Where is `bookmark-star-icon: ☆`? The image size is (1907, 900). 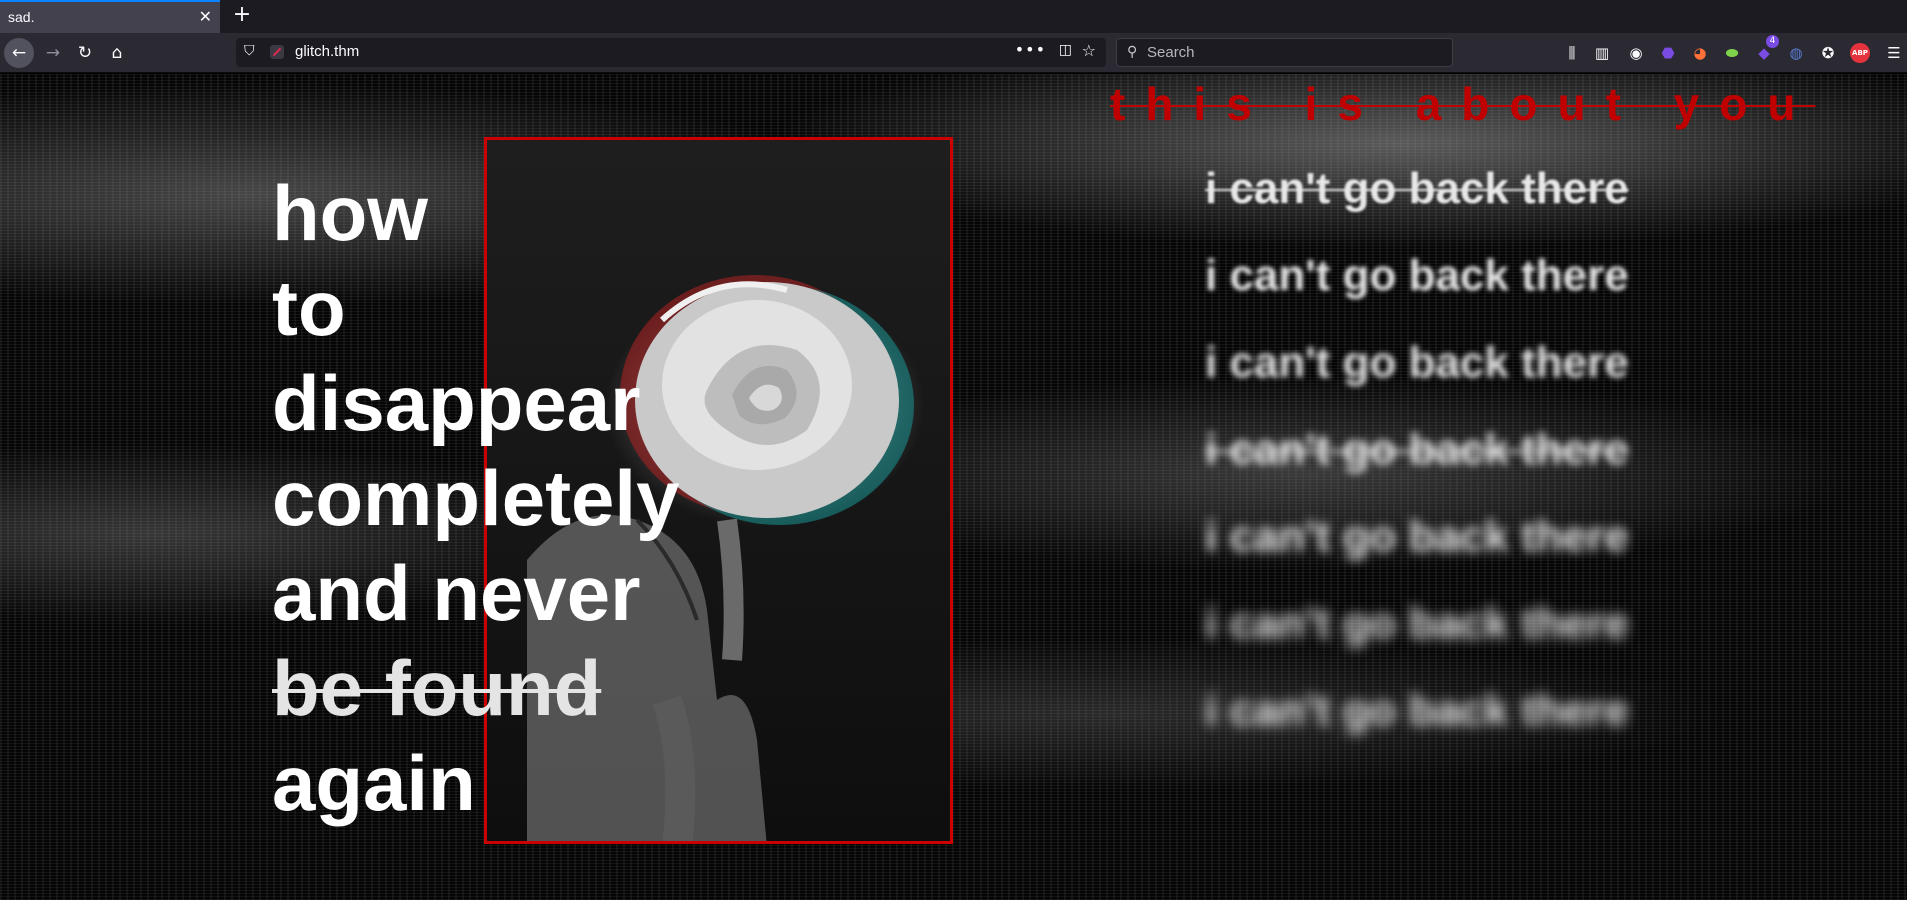 bookmark-star-icon: ☆ is located at coordinates (1089, 50).